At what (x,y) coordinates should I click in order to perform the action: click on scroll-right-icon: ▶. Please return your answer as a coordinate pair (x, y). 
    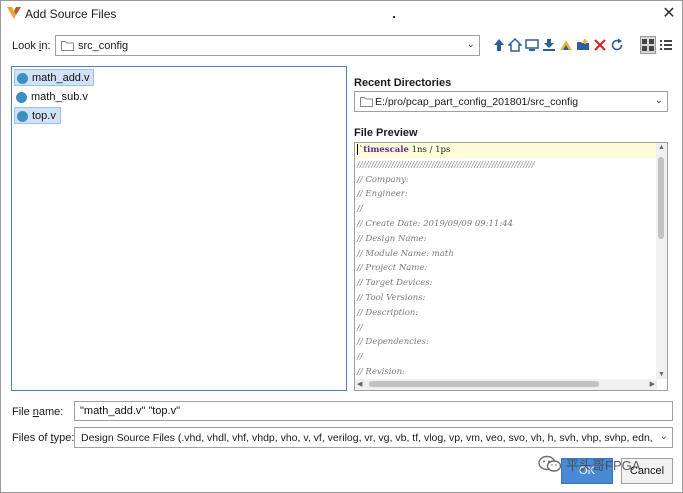
    Looking at the image, I should click on (652, 384).